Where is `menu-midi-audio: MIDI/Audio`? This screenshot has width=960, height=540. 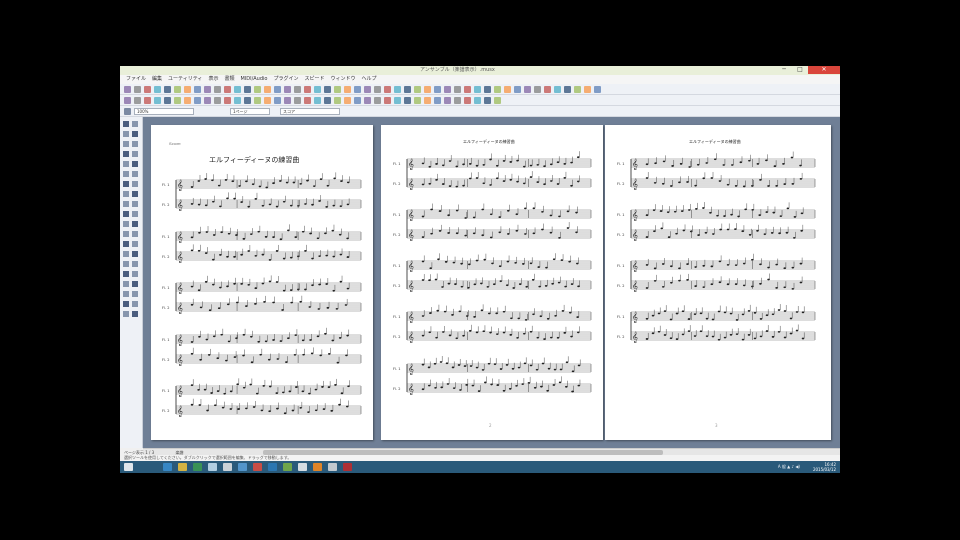
menu-midi-audio: MIDI/Audio is located at coordinates (253, 79).